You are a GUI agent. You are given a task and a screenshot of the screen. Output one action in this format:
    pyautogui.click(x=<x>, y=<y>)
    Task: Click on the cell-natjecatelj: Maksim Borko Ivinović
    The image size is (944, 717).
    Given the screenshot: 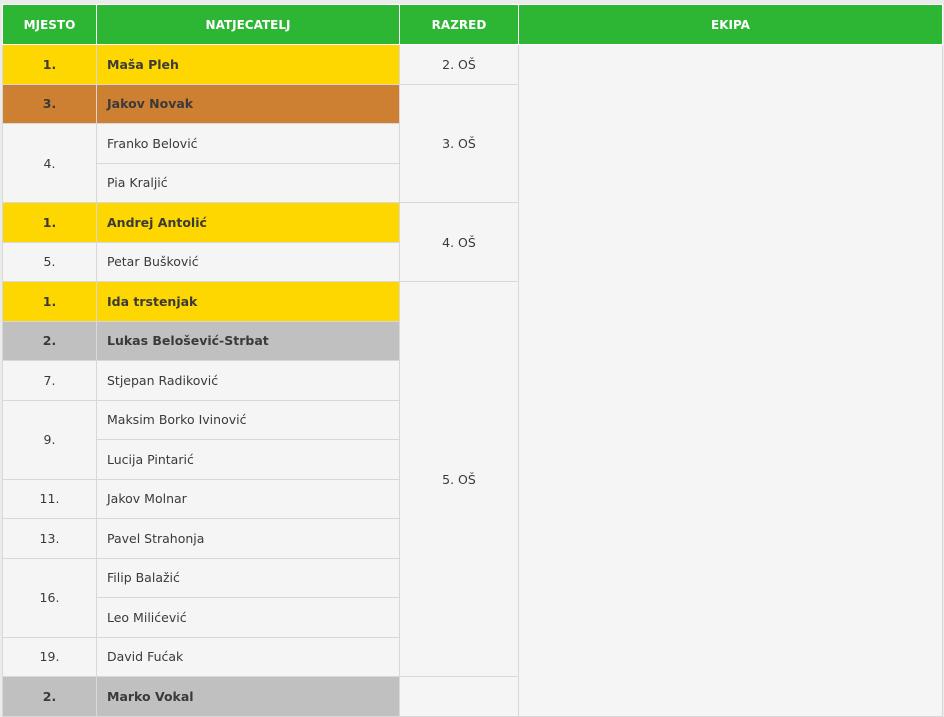 What is the action you would take?
    pyautogui.click(x=248, y=419)
    